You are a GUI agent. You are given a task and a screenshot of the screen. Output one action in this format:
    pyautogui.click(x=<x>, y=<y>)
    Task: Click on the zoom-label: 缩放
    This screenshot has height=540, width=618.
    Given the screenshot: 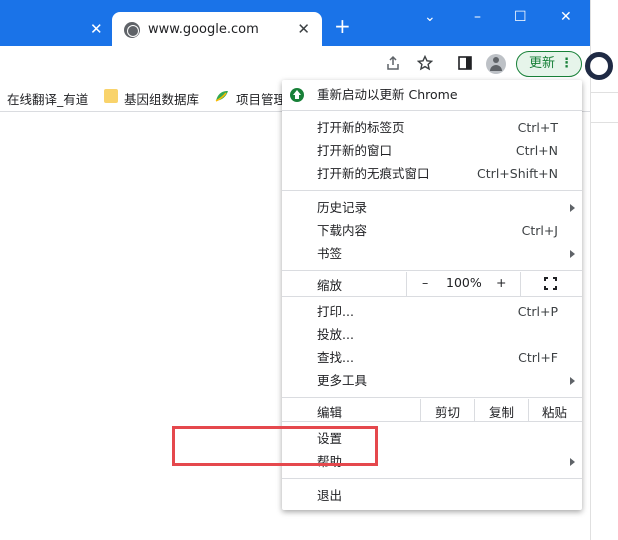 What is the action you would take?
    pyautogui.click(x=330, y=285)
    